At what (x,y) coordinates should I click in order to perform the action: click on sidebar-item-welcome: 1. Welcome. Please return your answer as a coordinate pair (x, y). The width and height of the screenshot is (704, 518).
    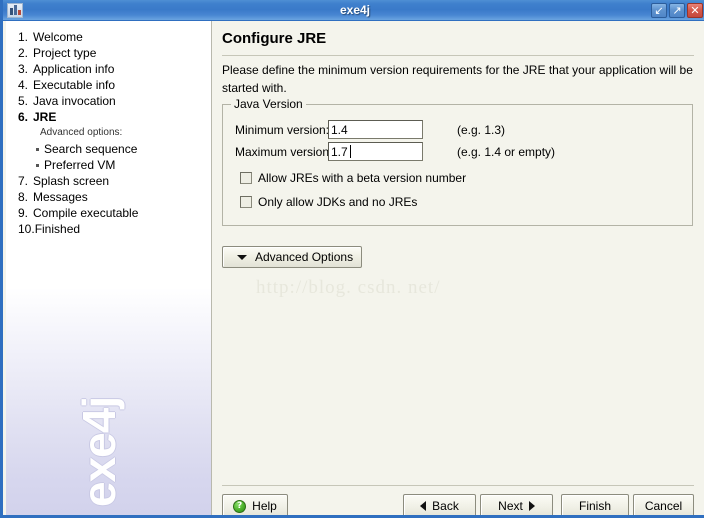
    Looking at the image, I should click on (113, 37).